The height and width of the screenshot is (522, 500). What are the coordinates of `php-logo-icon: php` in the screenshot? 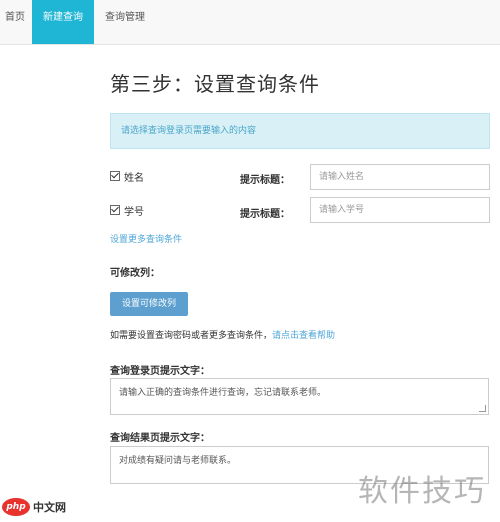 It's located at (16, 507).